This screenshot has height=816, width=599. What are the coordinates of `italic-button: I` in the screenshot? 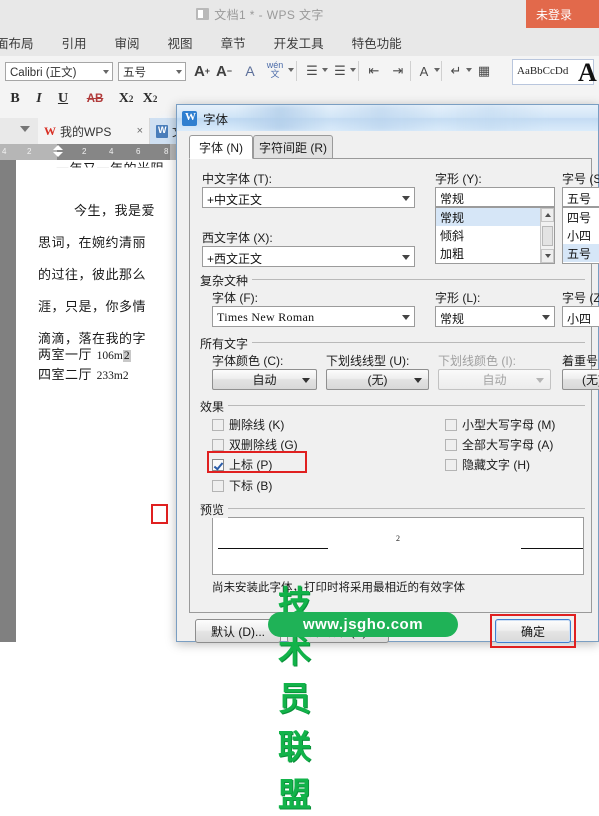 It's located at (39, 99).